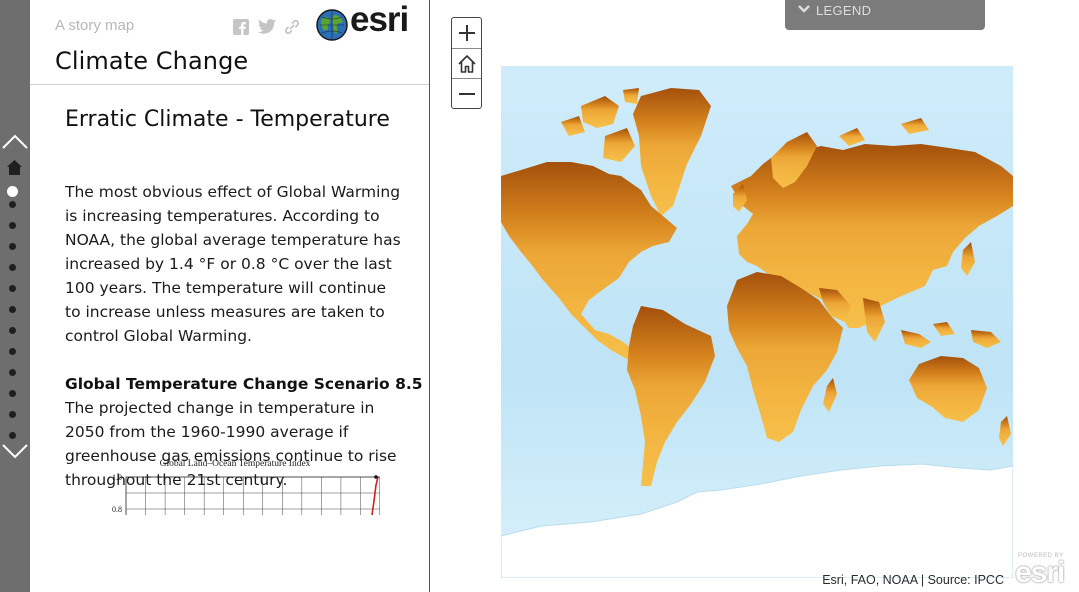  Describe the element at coordinates (293, 27) in the screenshot. I see `link-icon` at that location.